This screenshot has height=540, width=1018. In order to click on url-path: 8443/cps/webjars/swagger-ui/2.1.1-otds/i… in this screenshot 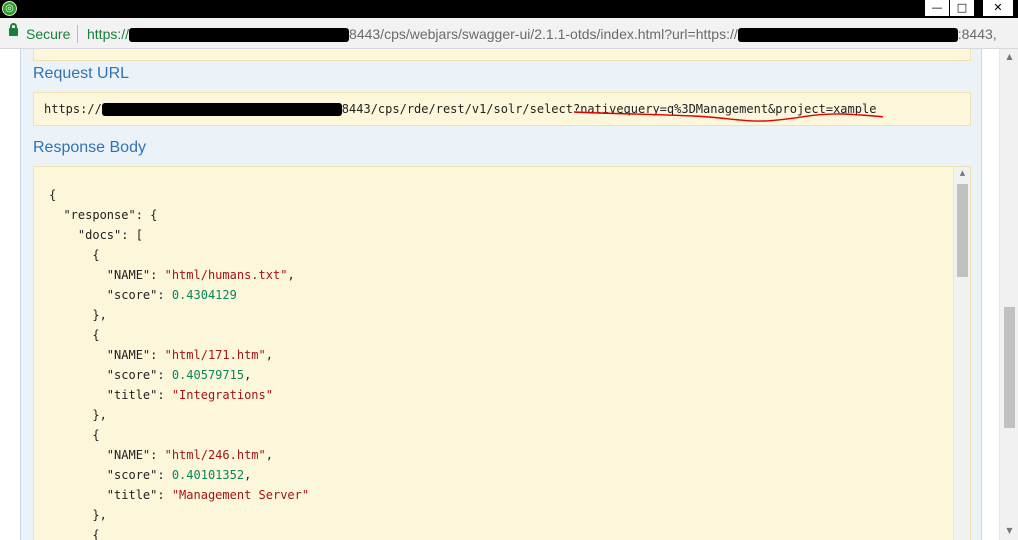, I will do `click(543, 34)`.